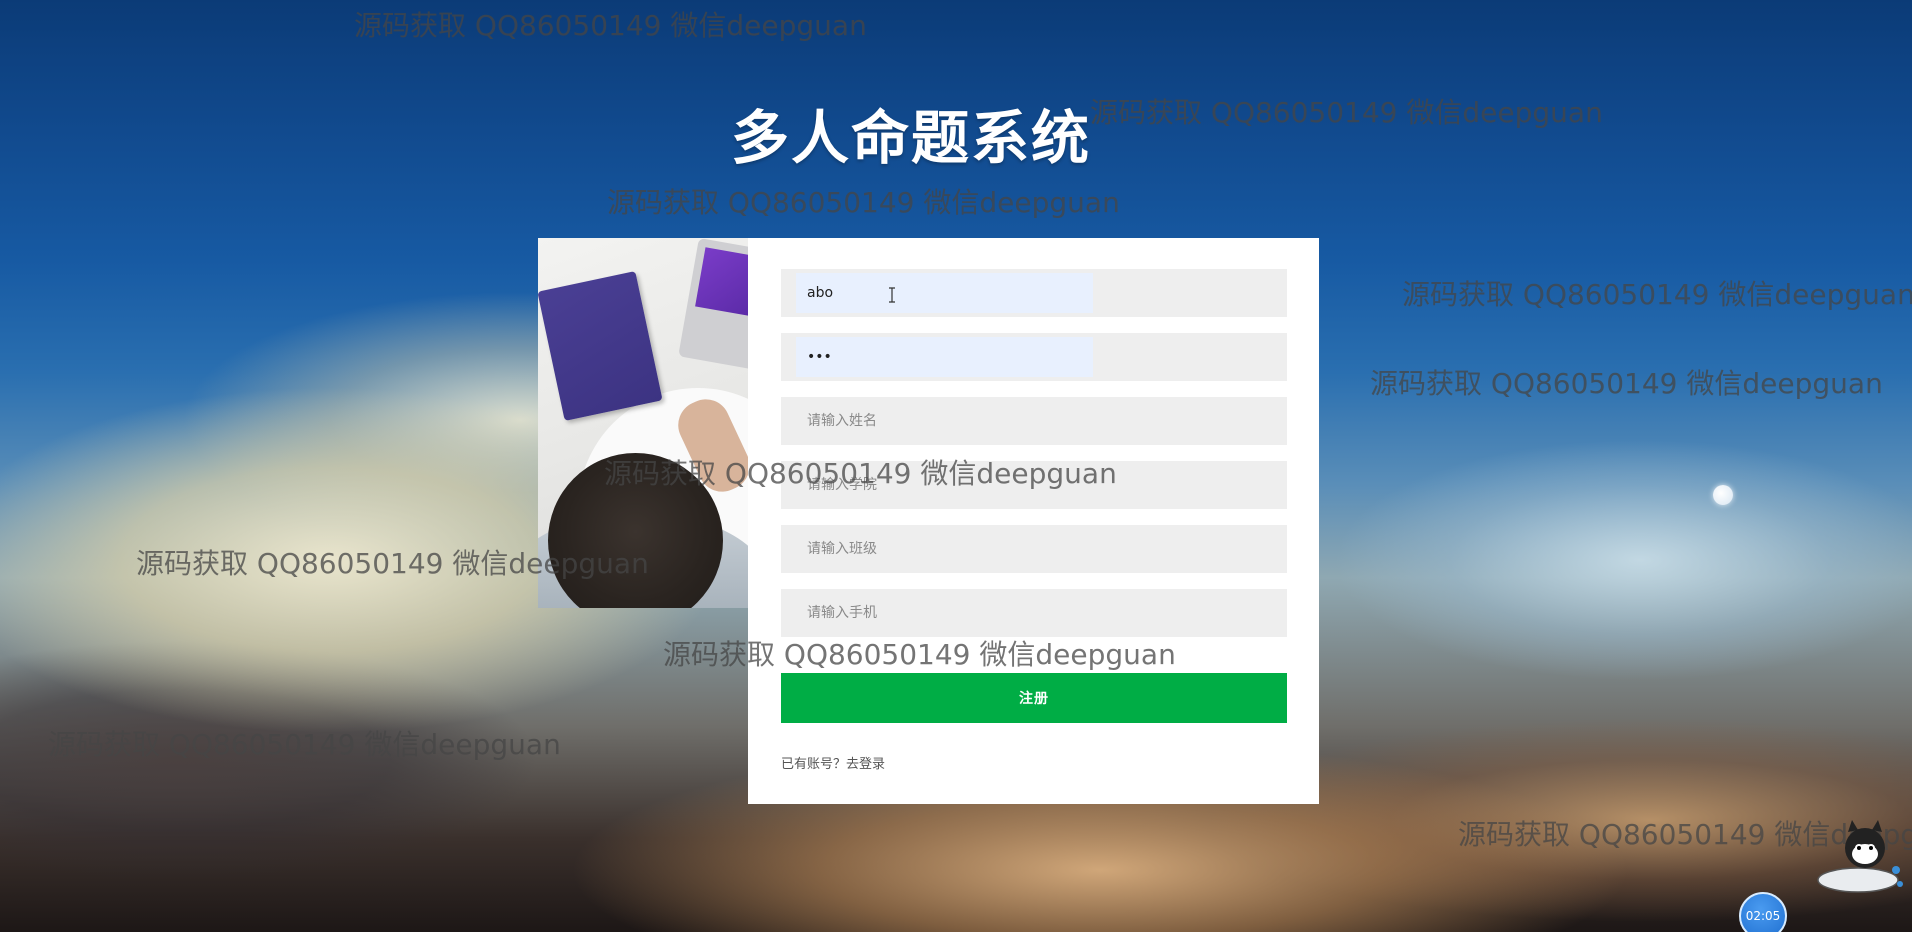 Image resolution: width=1912 pixels, height=932 pixels. What do you see at coordinates (833, 762) in the screenshot?
I see `login-link: 已有账号？去登录` at bounding box center [833, 762].